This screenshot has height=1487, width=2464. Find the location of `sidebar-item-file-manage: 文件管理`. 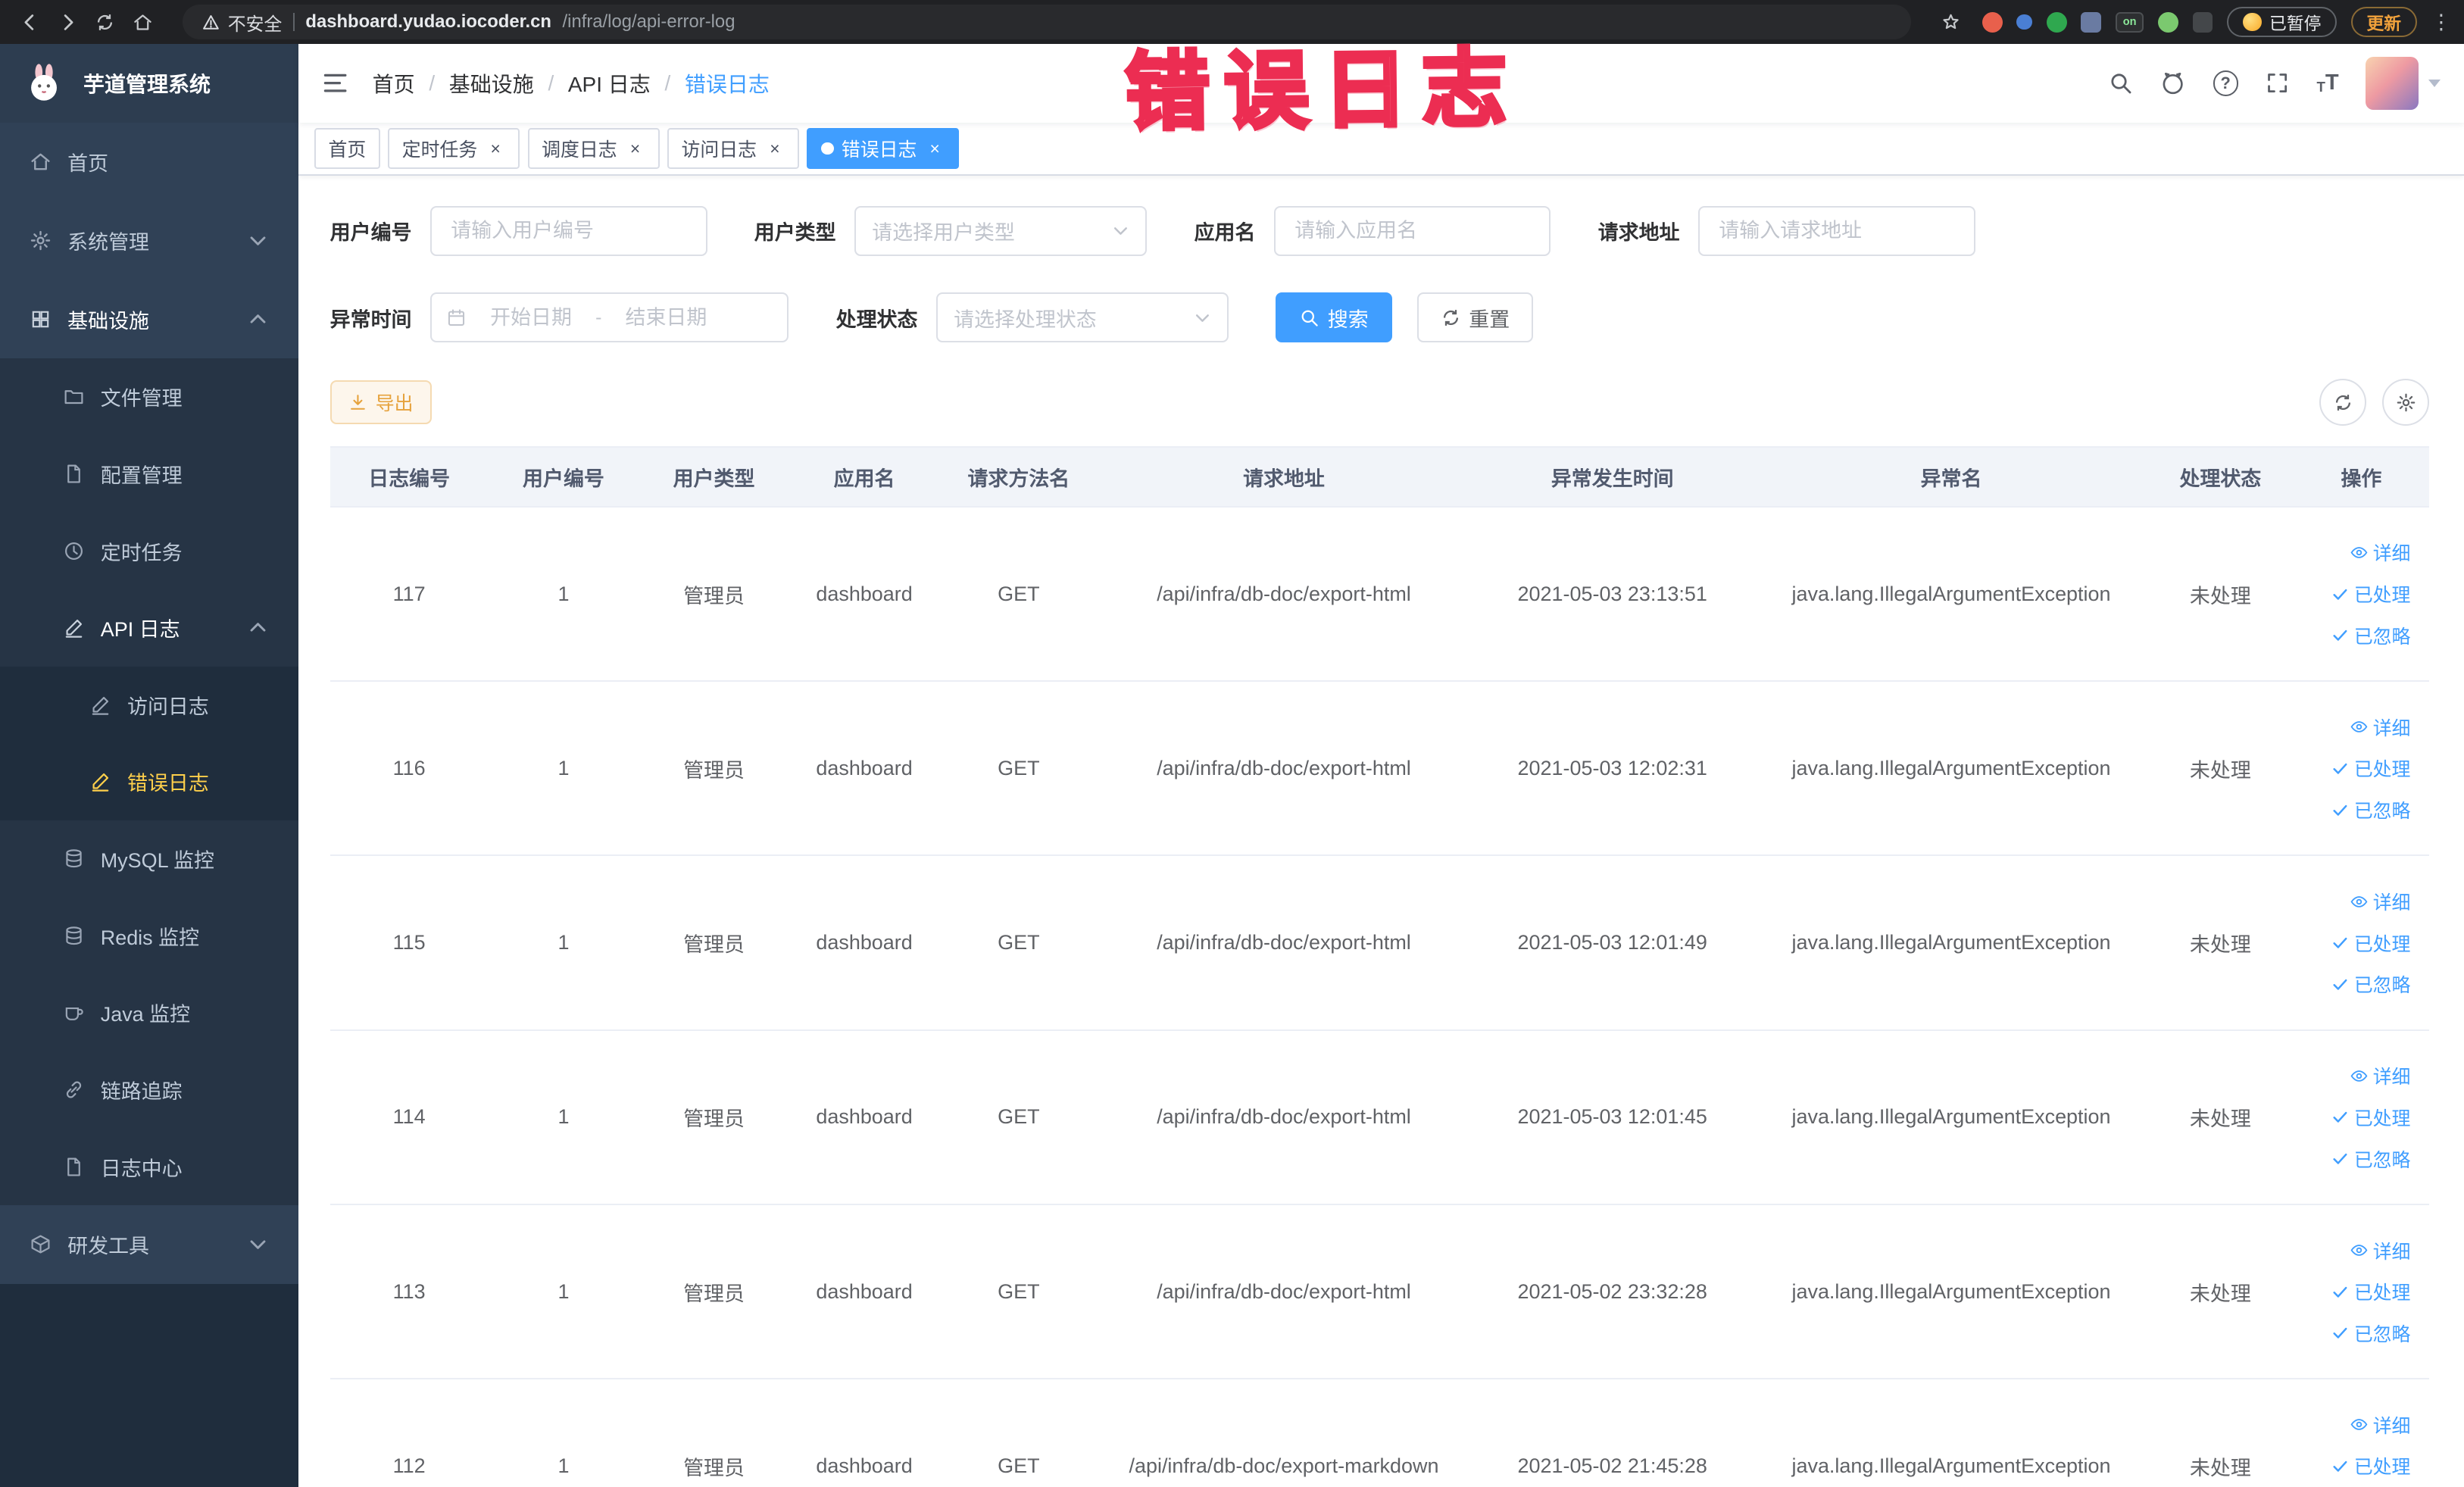

sidebar-item-file-manage: 文件管理 is located at coordinates (149, 397).